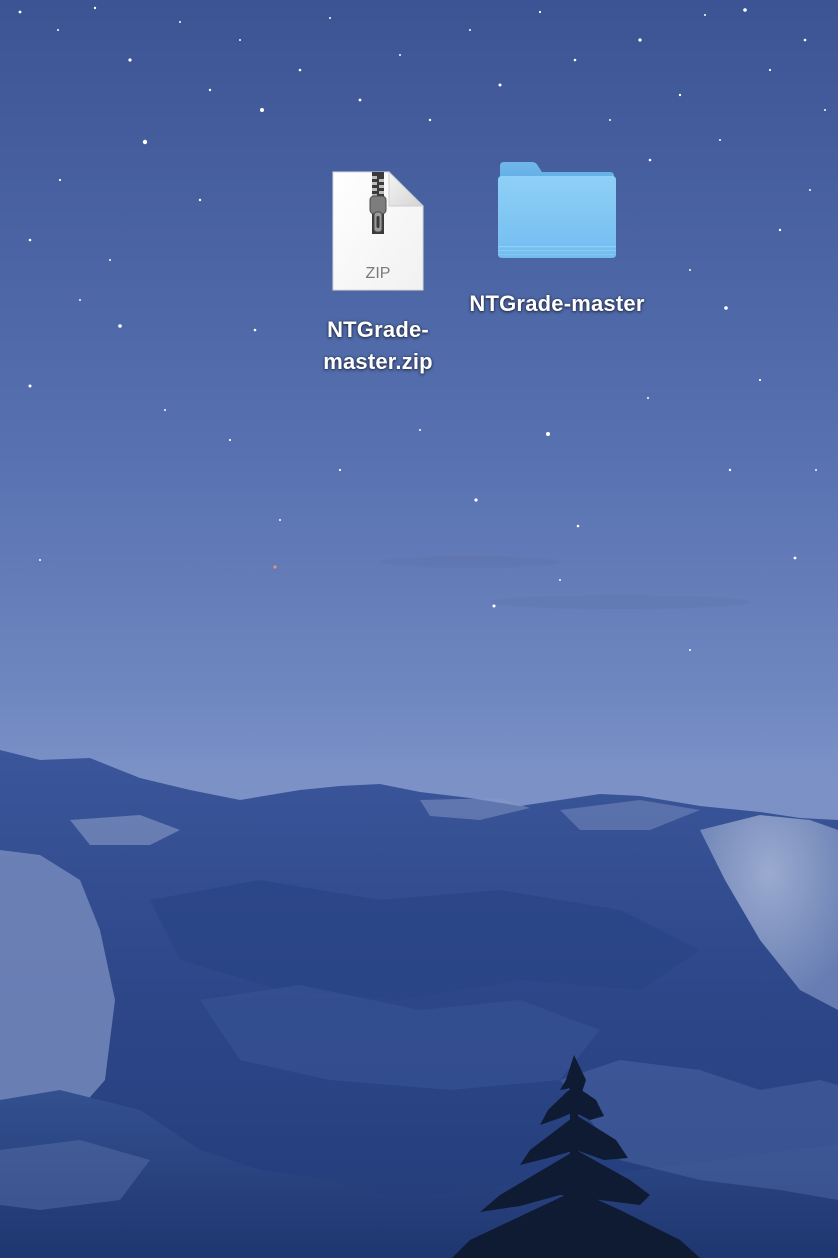 The width and height of the screenshot is (838, 1258). I want to click on zip-file-label-line1: NTGrade-, so click(378, 329).